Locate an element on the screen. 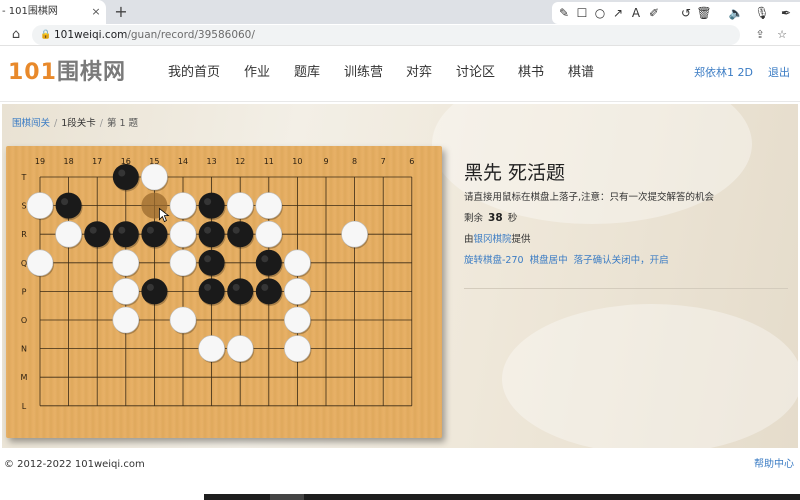  breadcrumb-root: 围棋闯关 is located at coordinates (31, 123).